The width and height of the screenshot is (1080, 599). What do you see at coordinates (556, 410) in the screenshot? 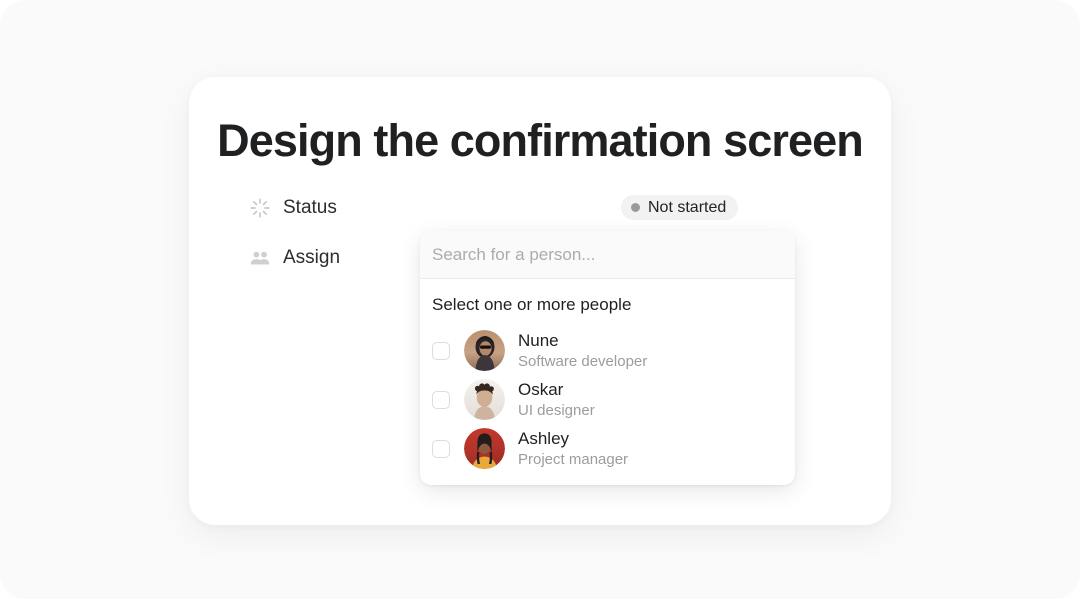
I see `person-role: UI designer` at bounding box center [556, 410].